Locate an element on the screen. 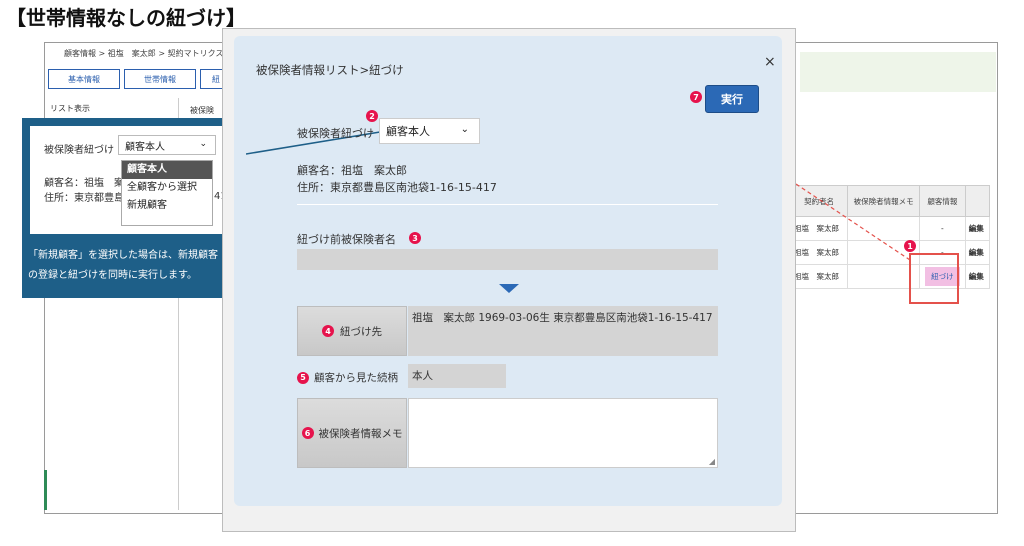 This screenshot has height=546, width=1024. callout-customer-info: 顧客名：祖塩 案 住所：東京都豊島 is located at coordinates (84, 191).